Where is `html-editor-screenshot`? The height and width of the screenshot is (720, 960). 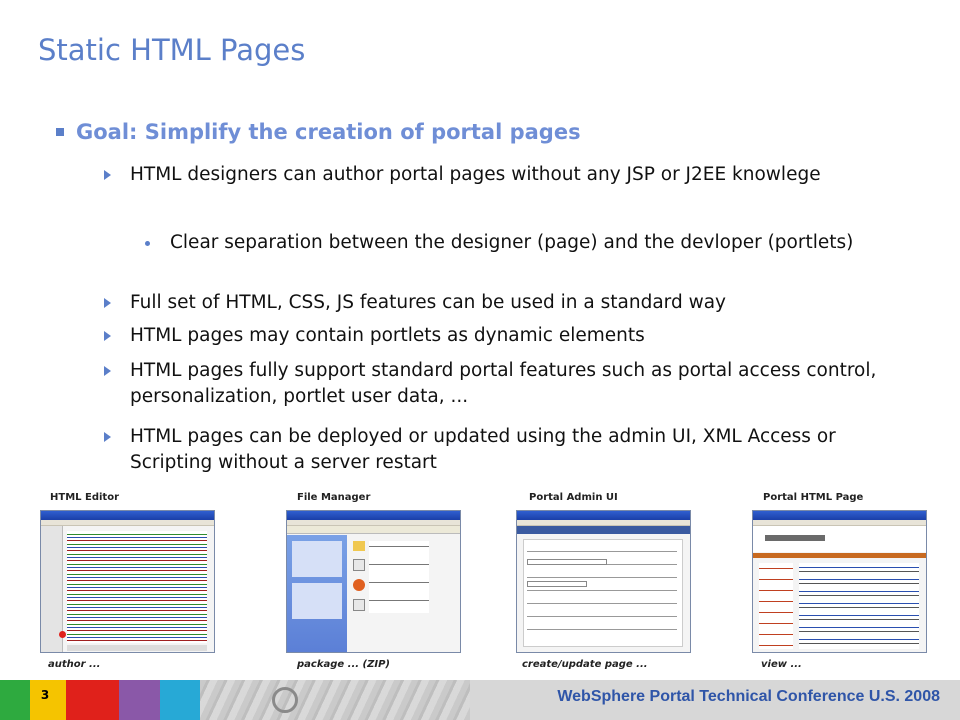
html-editor-screenshot is located at coordinates (127, 581).